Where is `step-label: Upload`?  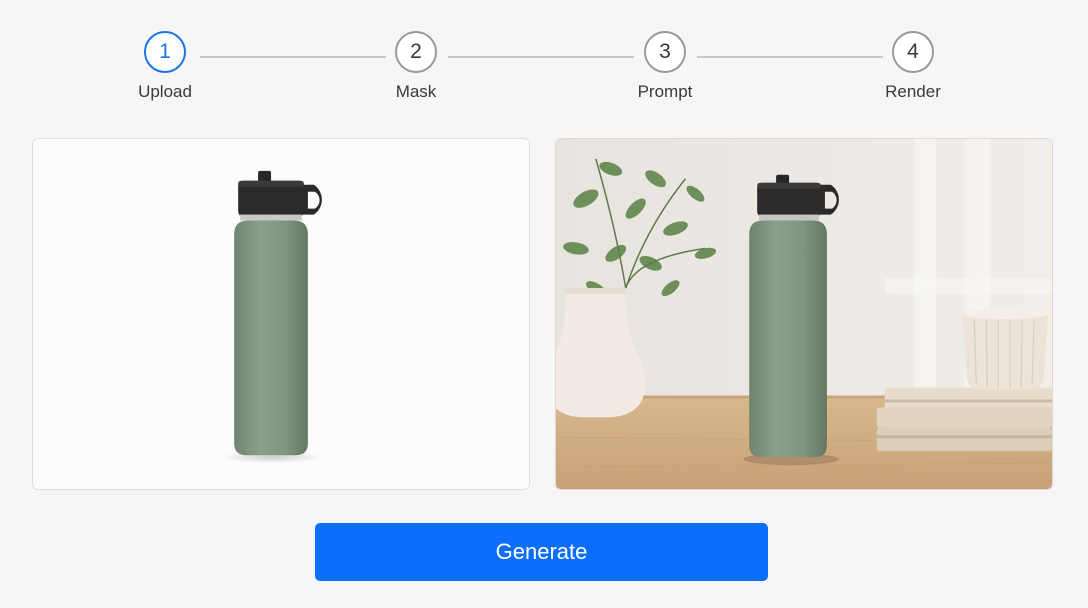
step-label: Upload is located at coordinates (165, 91).